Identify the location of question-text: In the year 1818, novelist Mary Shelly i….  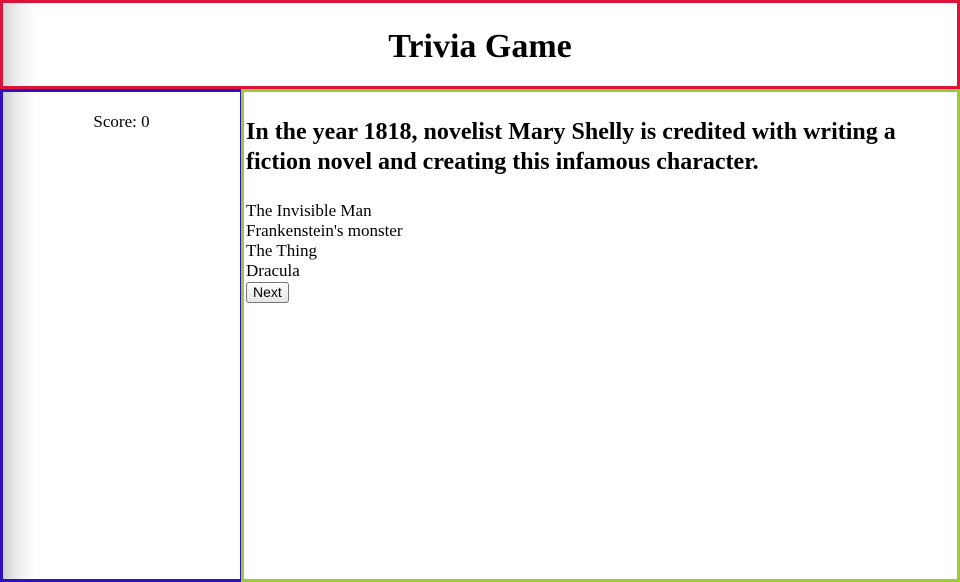
(571, 147).